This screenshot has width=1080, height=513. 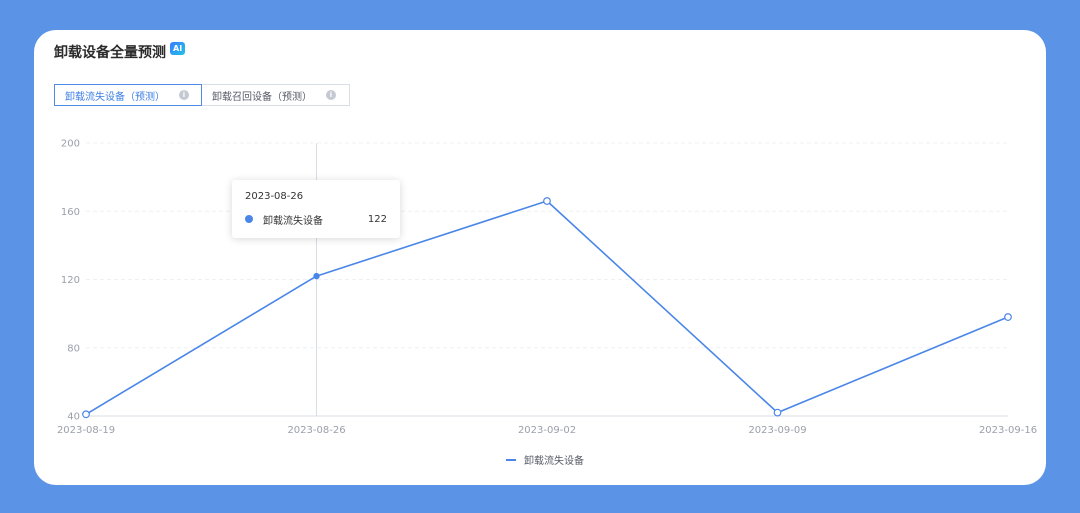 What do you see at coordinates (274, 196) in the screenshot?
I see `tooltip-date: 2023-08-26` at bounding box center [274, 196].